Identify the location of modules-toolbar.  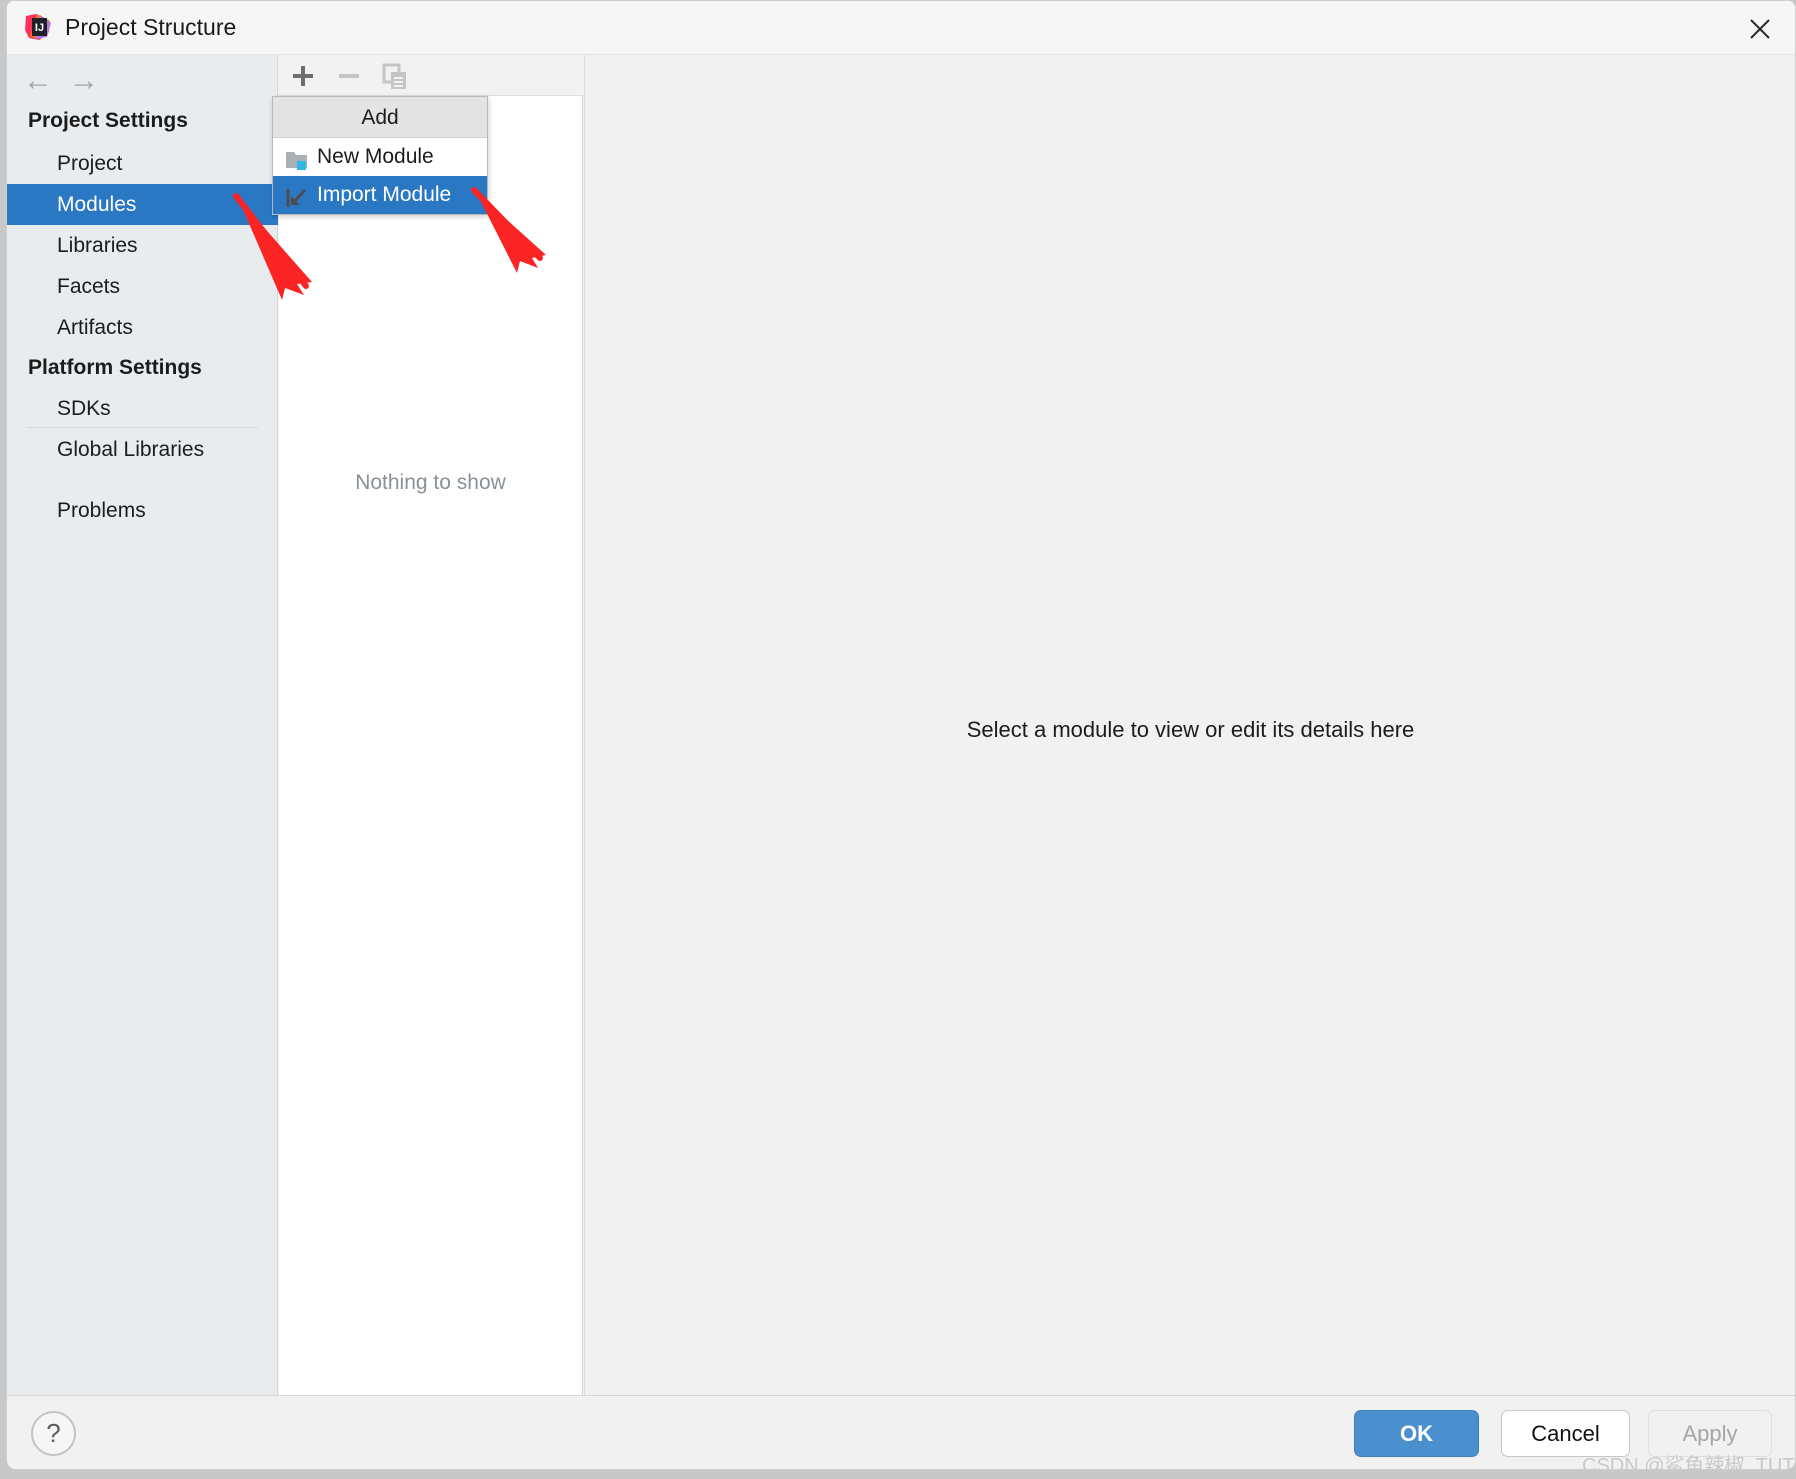
(431, 75).